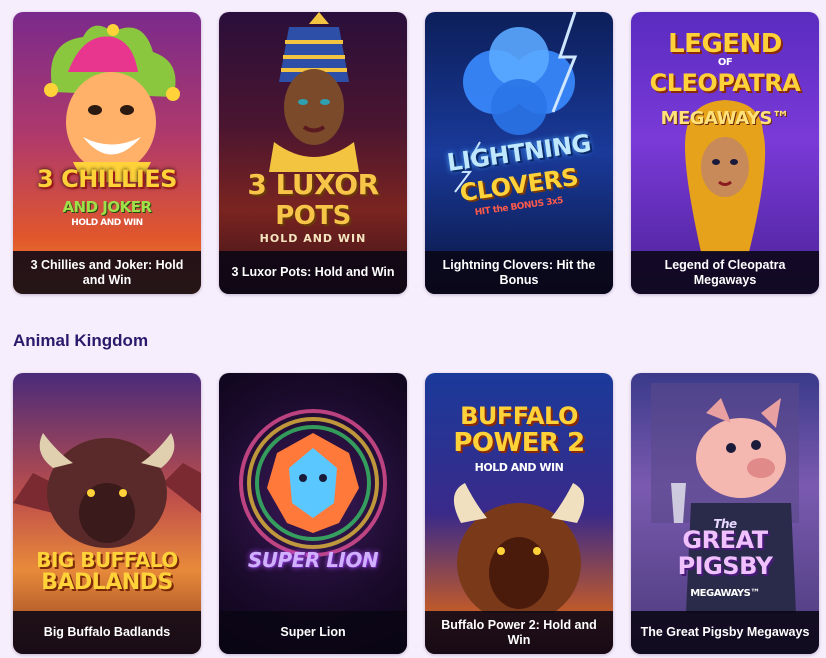  I want to click on section-title: Animal Kingdom, so click(81, 340).